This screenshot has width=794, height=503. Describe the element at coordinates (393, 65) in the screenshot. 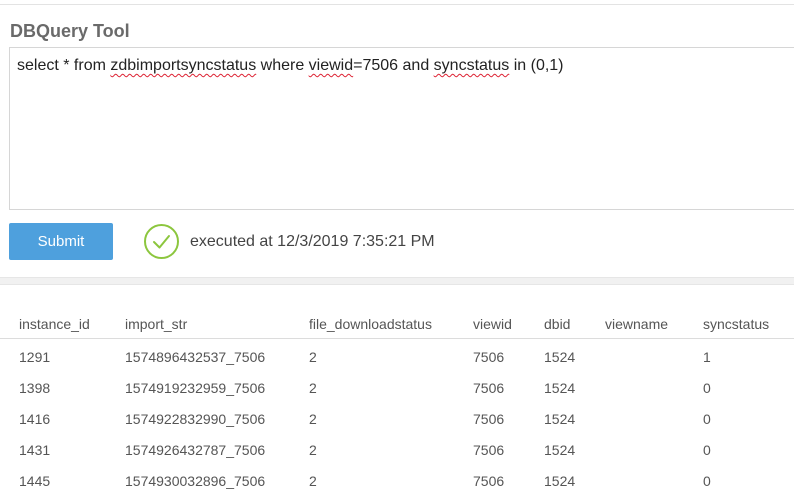

I see `query-token: =7506 and` at that location.